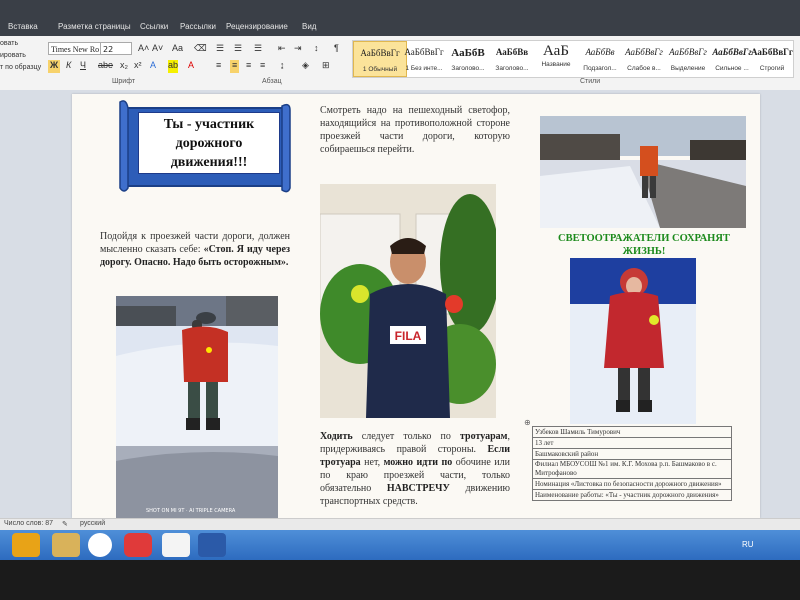 The image size is (800, 600). What do you see at coordinates (83, 66) in the screenshot?
I see `underline-icon: Ч` at bounding box center [83, 66].